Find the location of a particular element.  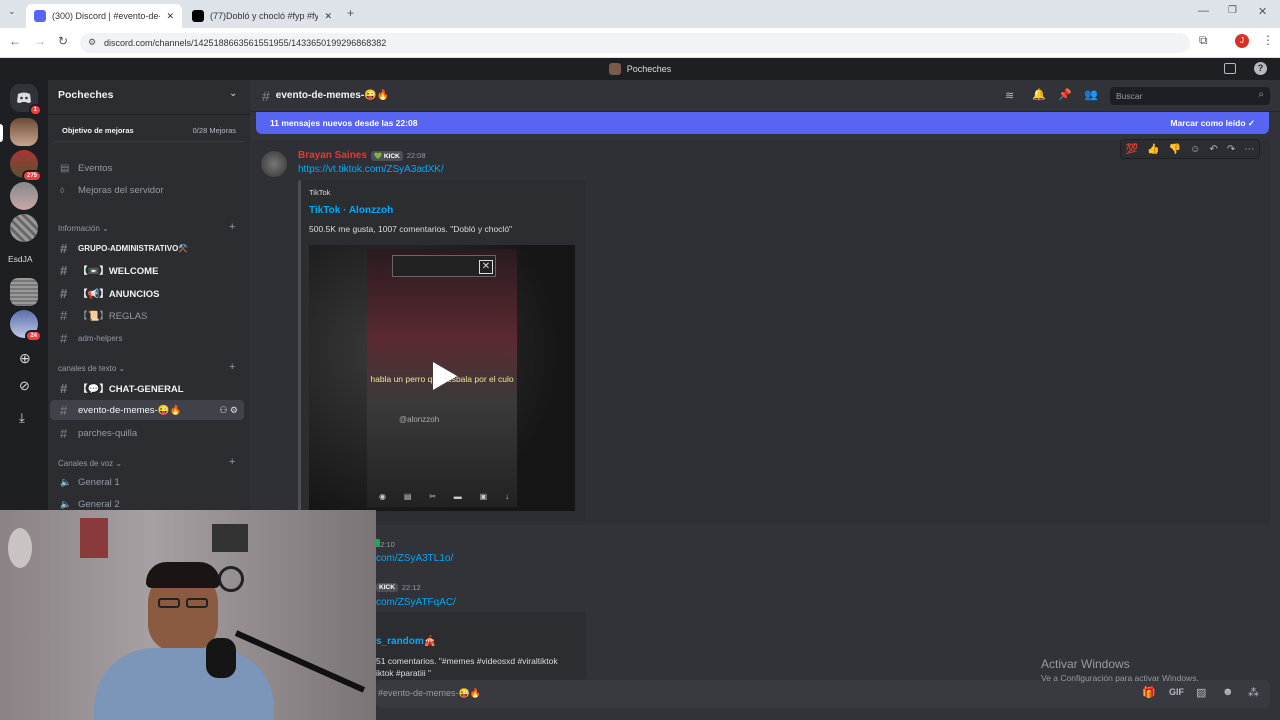

channel-evento-de-memes: # evento-de-memes-😜🔥 ⚇ ⚙ is located at coordinates (147, 410).